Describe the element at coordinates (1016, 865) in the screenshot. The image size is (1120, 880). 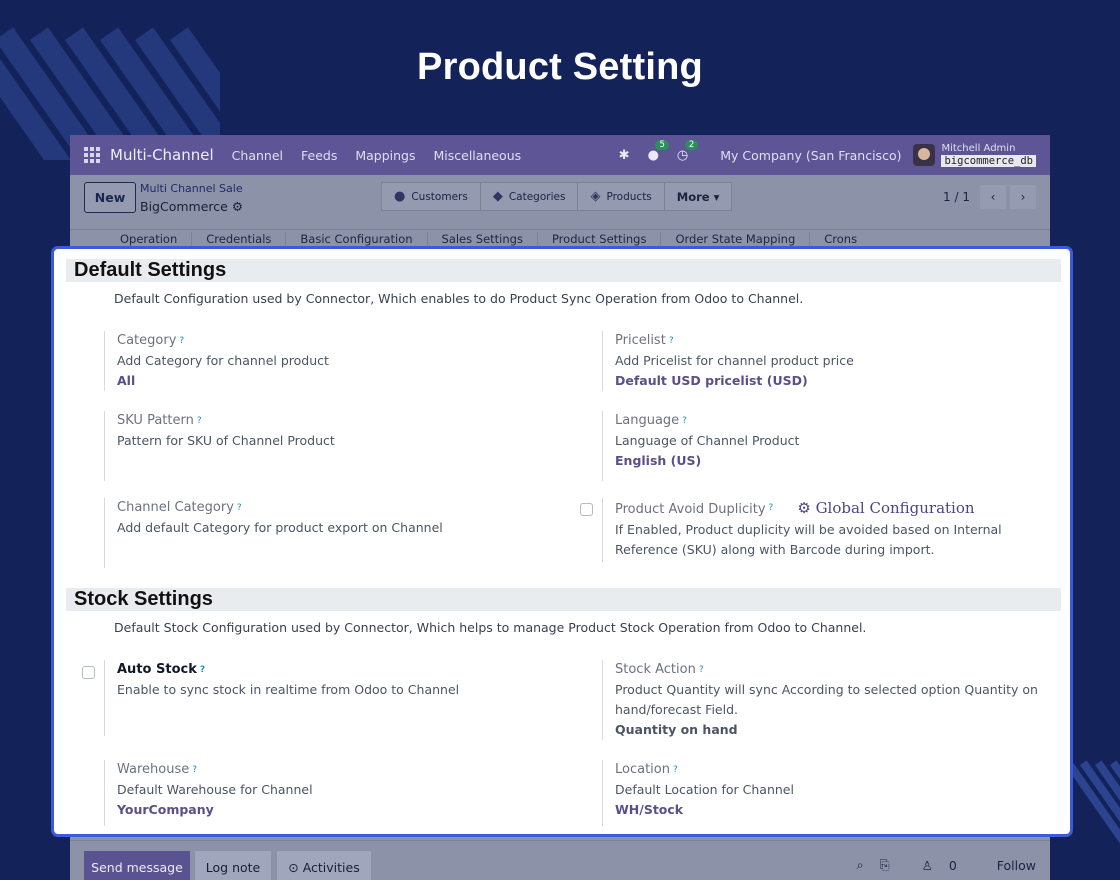
I see `follow-button: Follow` at that location.